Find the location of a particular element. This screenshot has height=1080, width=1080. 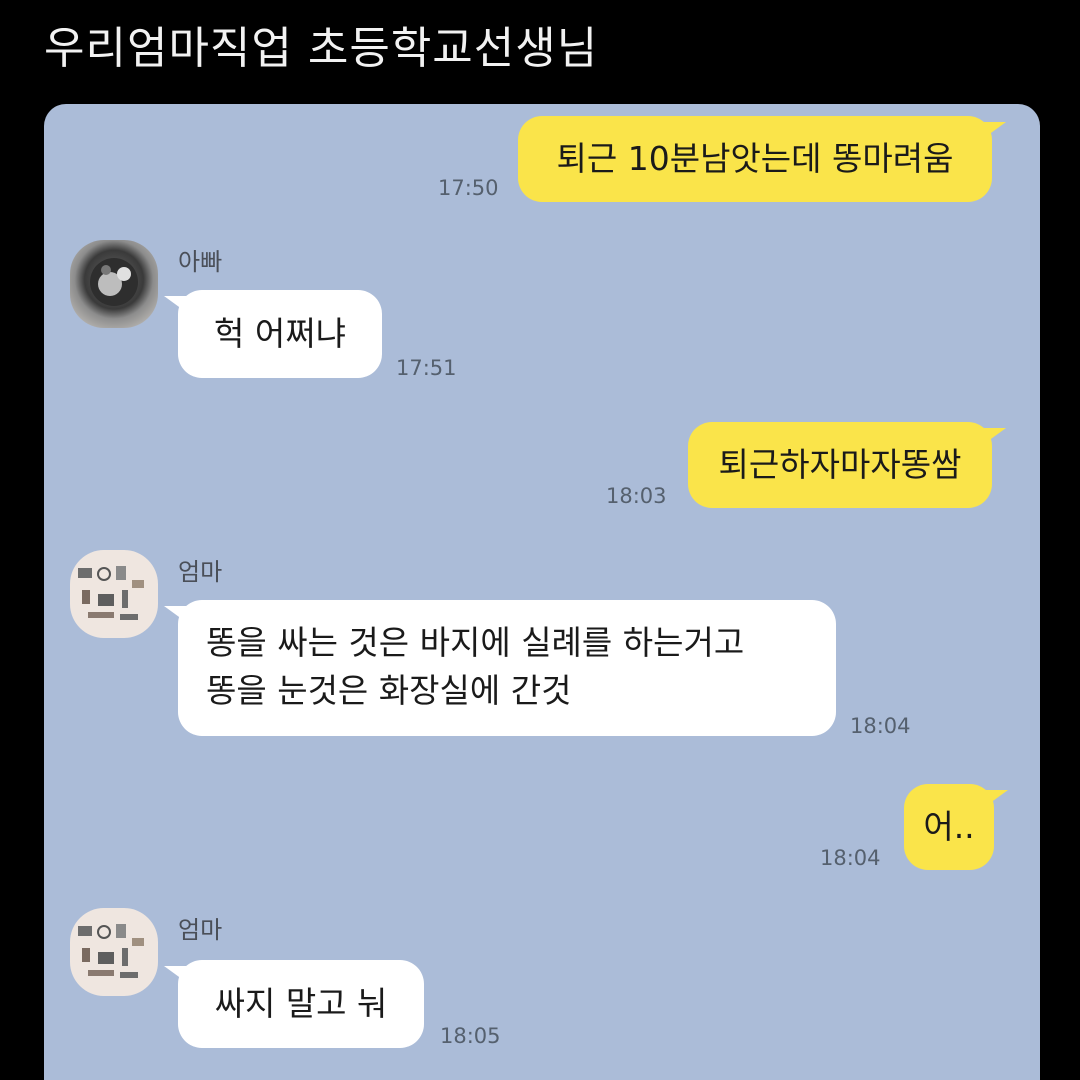

page-caption: 우리엄마직업 초등학교선생님 is located at coordinates (321, 48).